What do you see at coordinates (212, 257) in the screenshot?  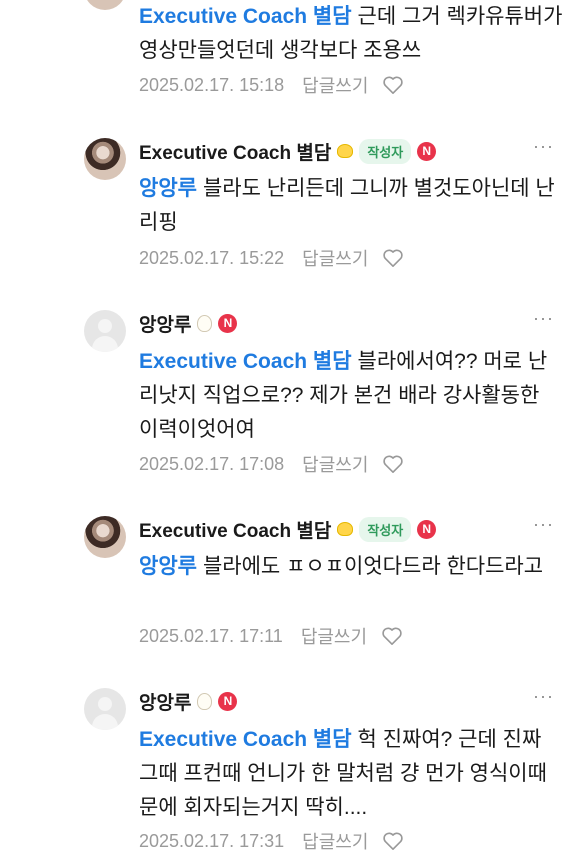 I see `comment-date: 2025.02.17. 15:22` at bounding box center [212, 257].